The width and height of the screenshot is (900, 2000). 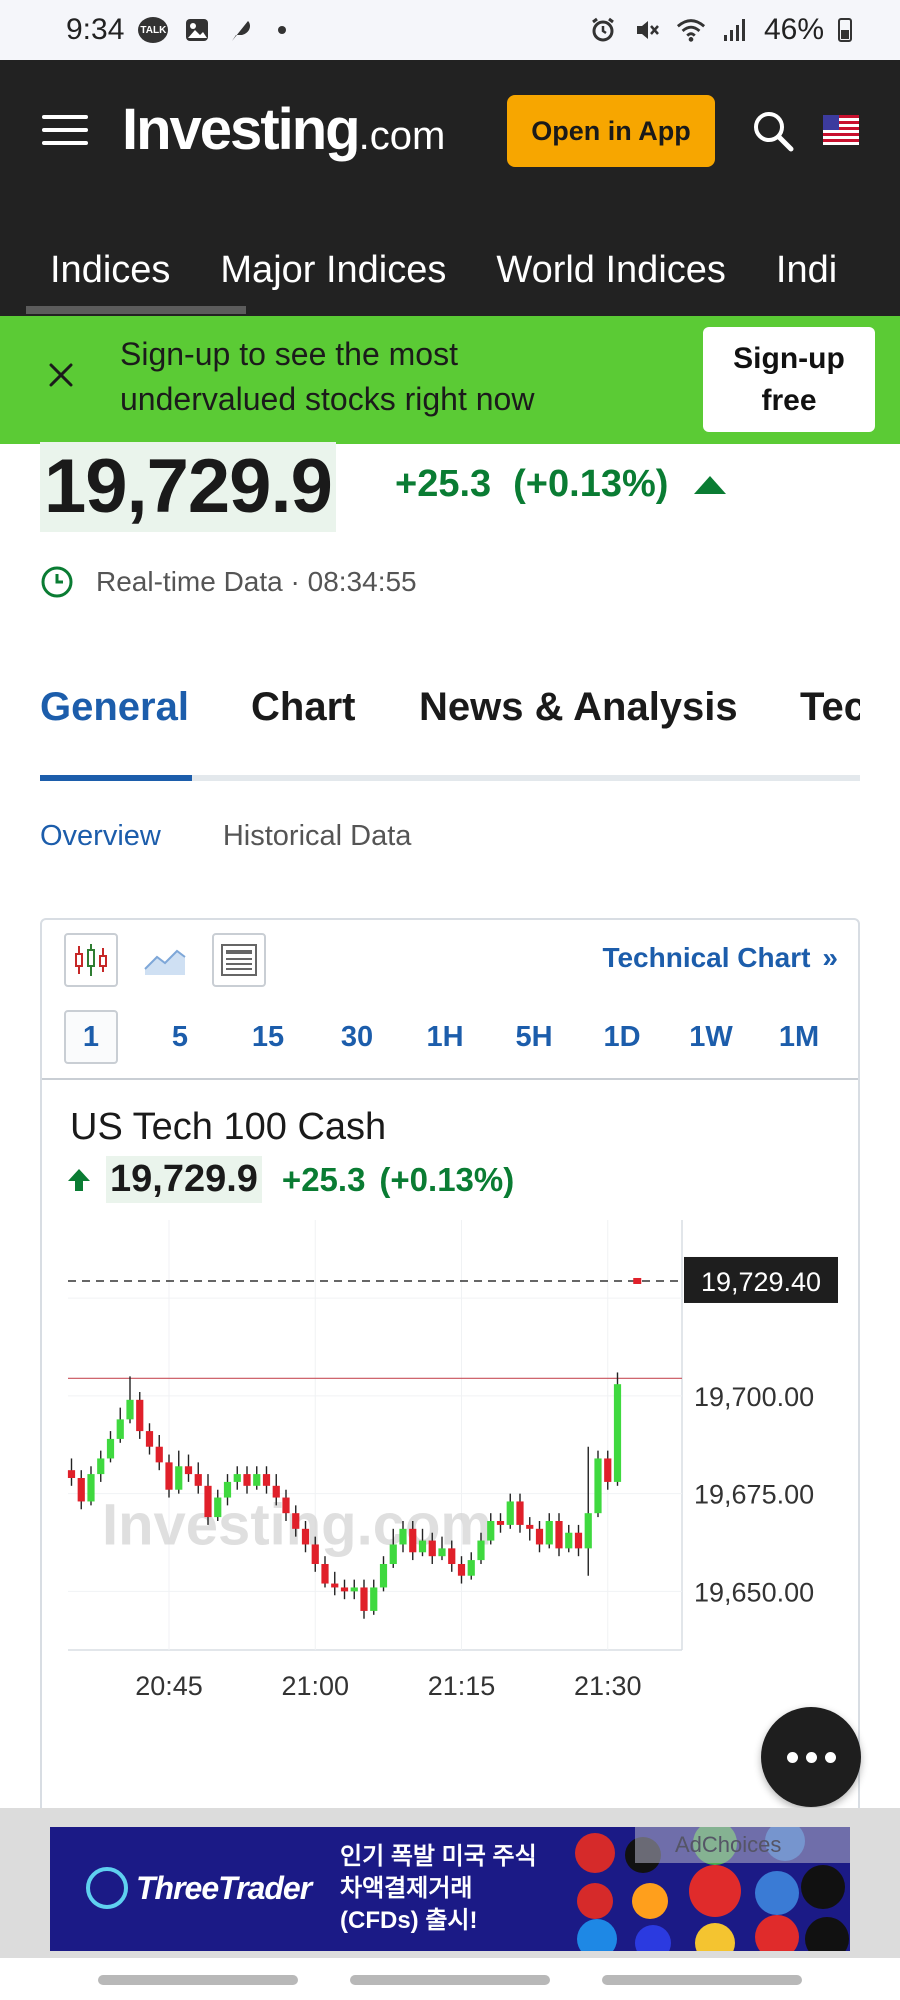 What do you see at coordinates (445, 1037) in the screenshot?
I see `timeframe-1h: 1H` at bounding box center [445, 1037].